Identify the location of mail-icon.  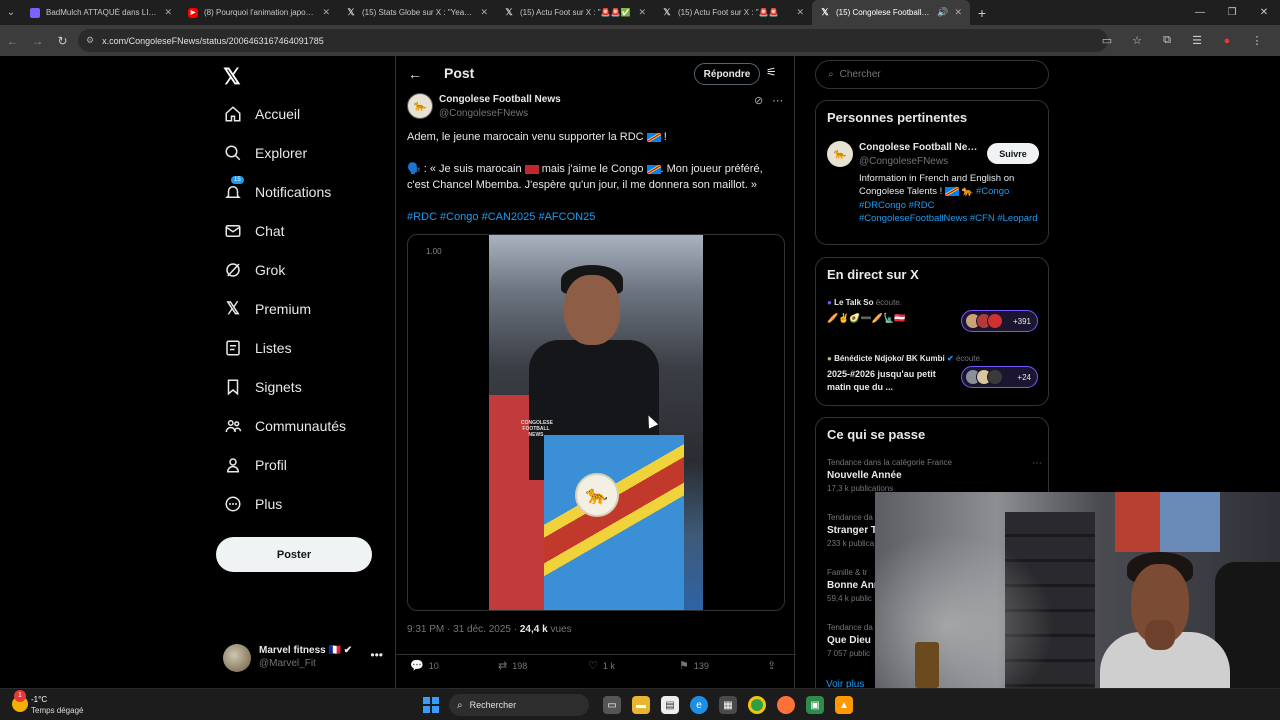
(233, 231).